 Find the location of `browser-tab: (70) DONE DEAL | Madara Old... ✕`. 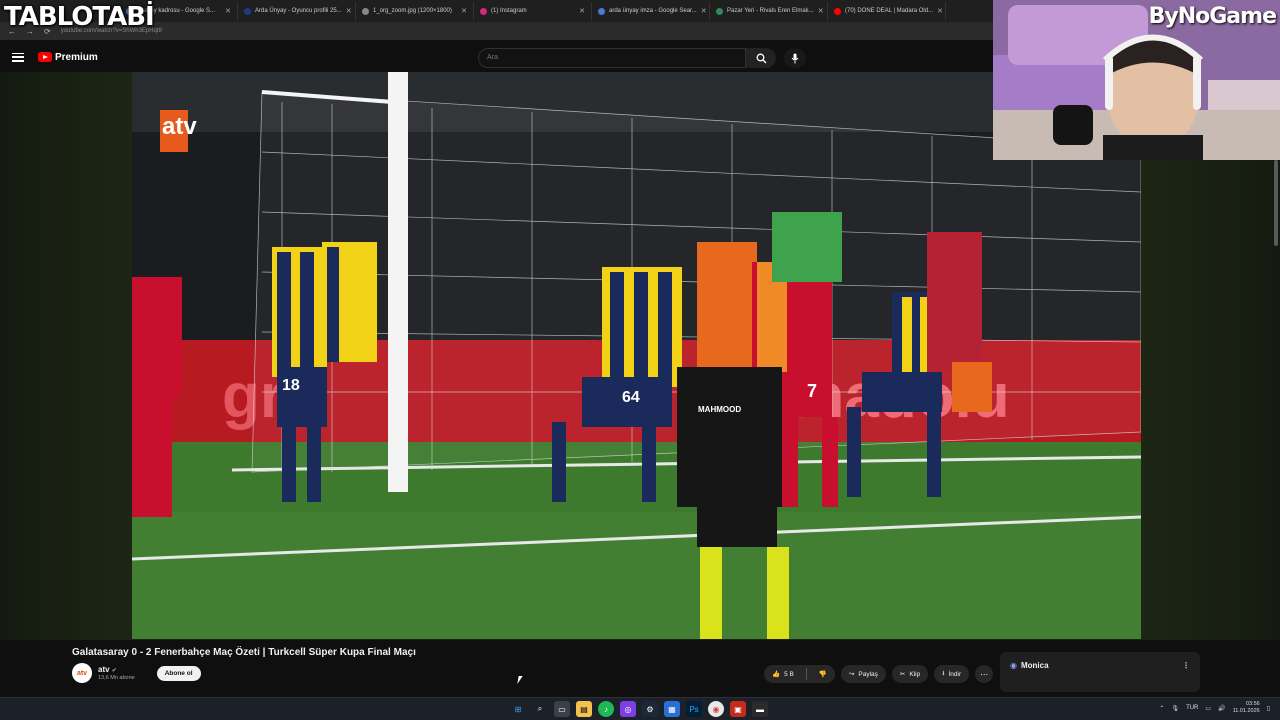

browser-tab: (70) DONE DEAL | Madara Old... ✕ is located at coordinates (887, 11).